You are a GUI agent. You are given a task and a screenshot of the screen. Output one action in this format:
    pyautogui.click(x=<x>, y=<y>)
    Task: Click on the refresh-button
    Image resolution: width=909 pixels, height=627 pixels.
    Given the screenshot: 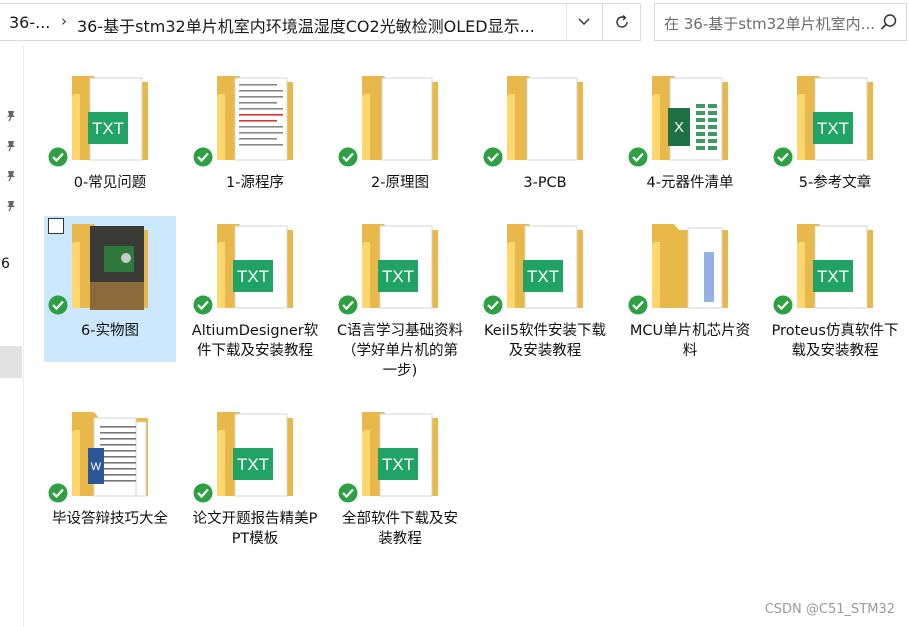 What is the action you would take?
    pyautogui.click(x=621, y=22)
    